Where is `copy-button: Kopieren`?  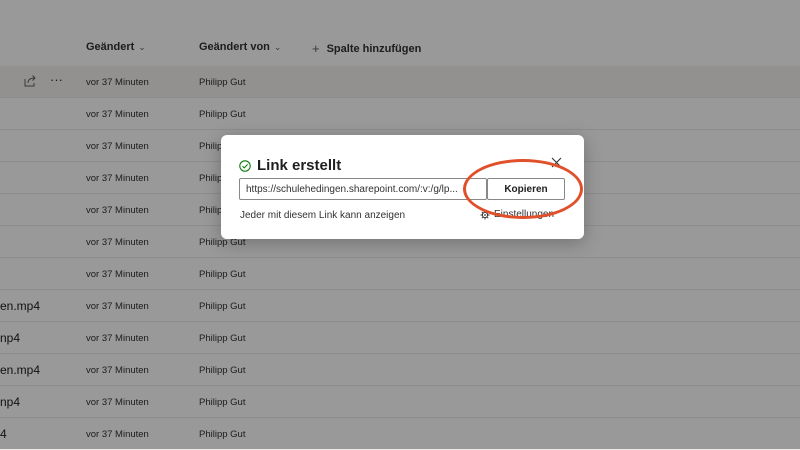
copy-button: Kopieren is located at coordinates (526, 189).